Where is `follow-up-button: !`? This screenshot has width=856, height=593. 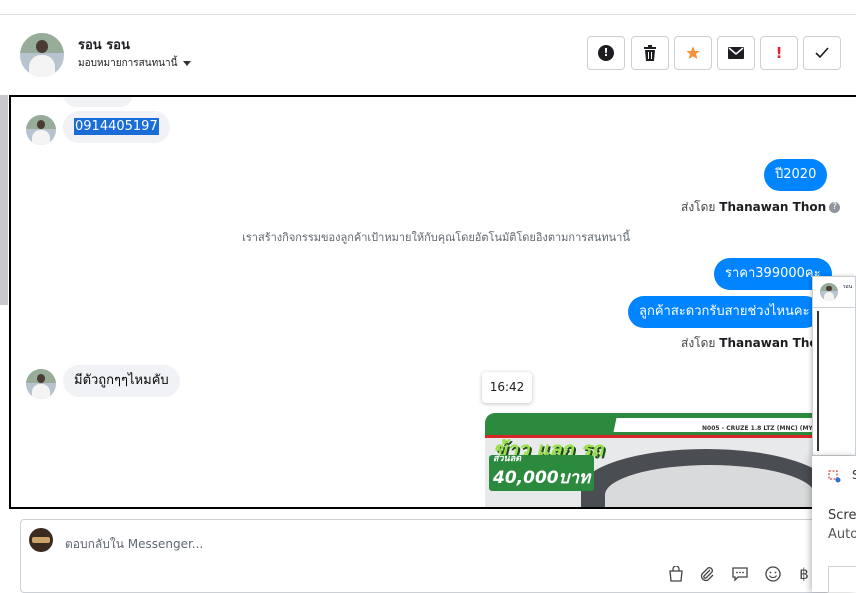
follow-up-button: ! is located at coordinates (779, 53).